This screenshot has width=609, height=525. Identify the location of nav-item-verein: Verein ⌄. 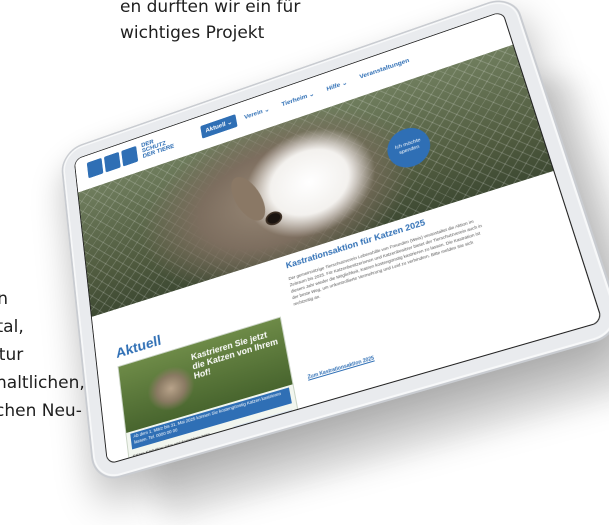
(257, 113).